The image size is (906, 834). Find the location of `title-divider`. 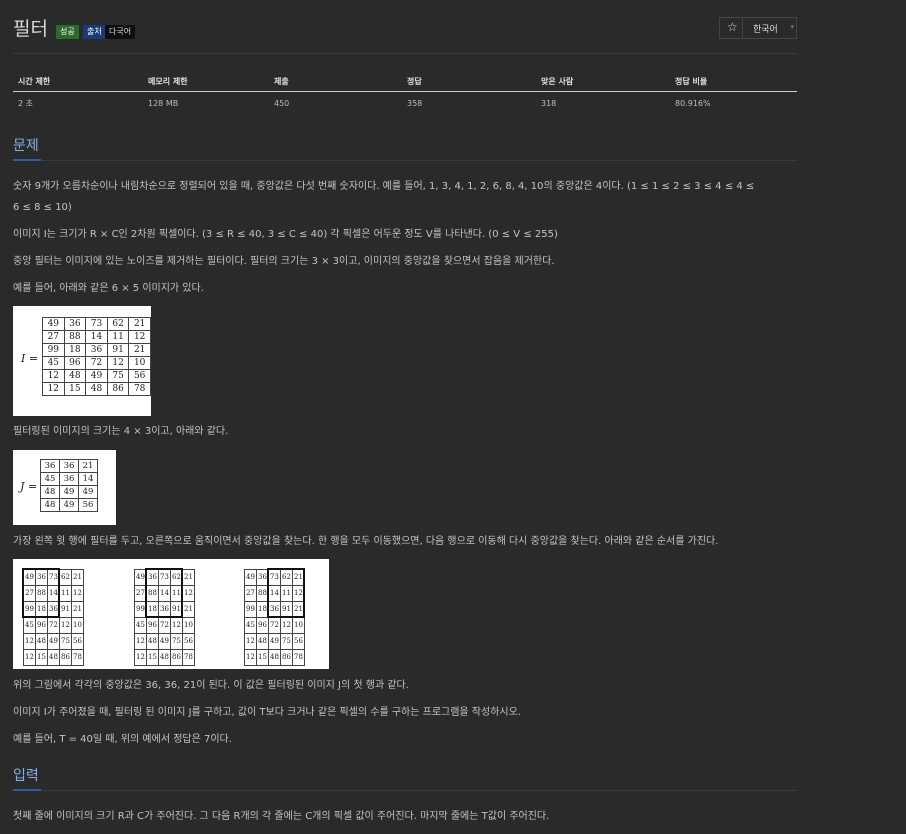

title-divider is located at coordinates (405, 53).